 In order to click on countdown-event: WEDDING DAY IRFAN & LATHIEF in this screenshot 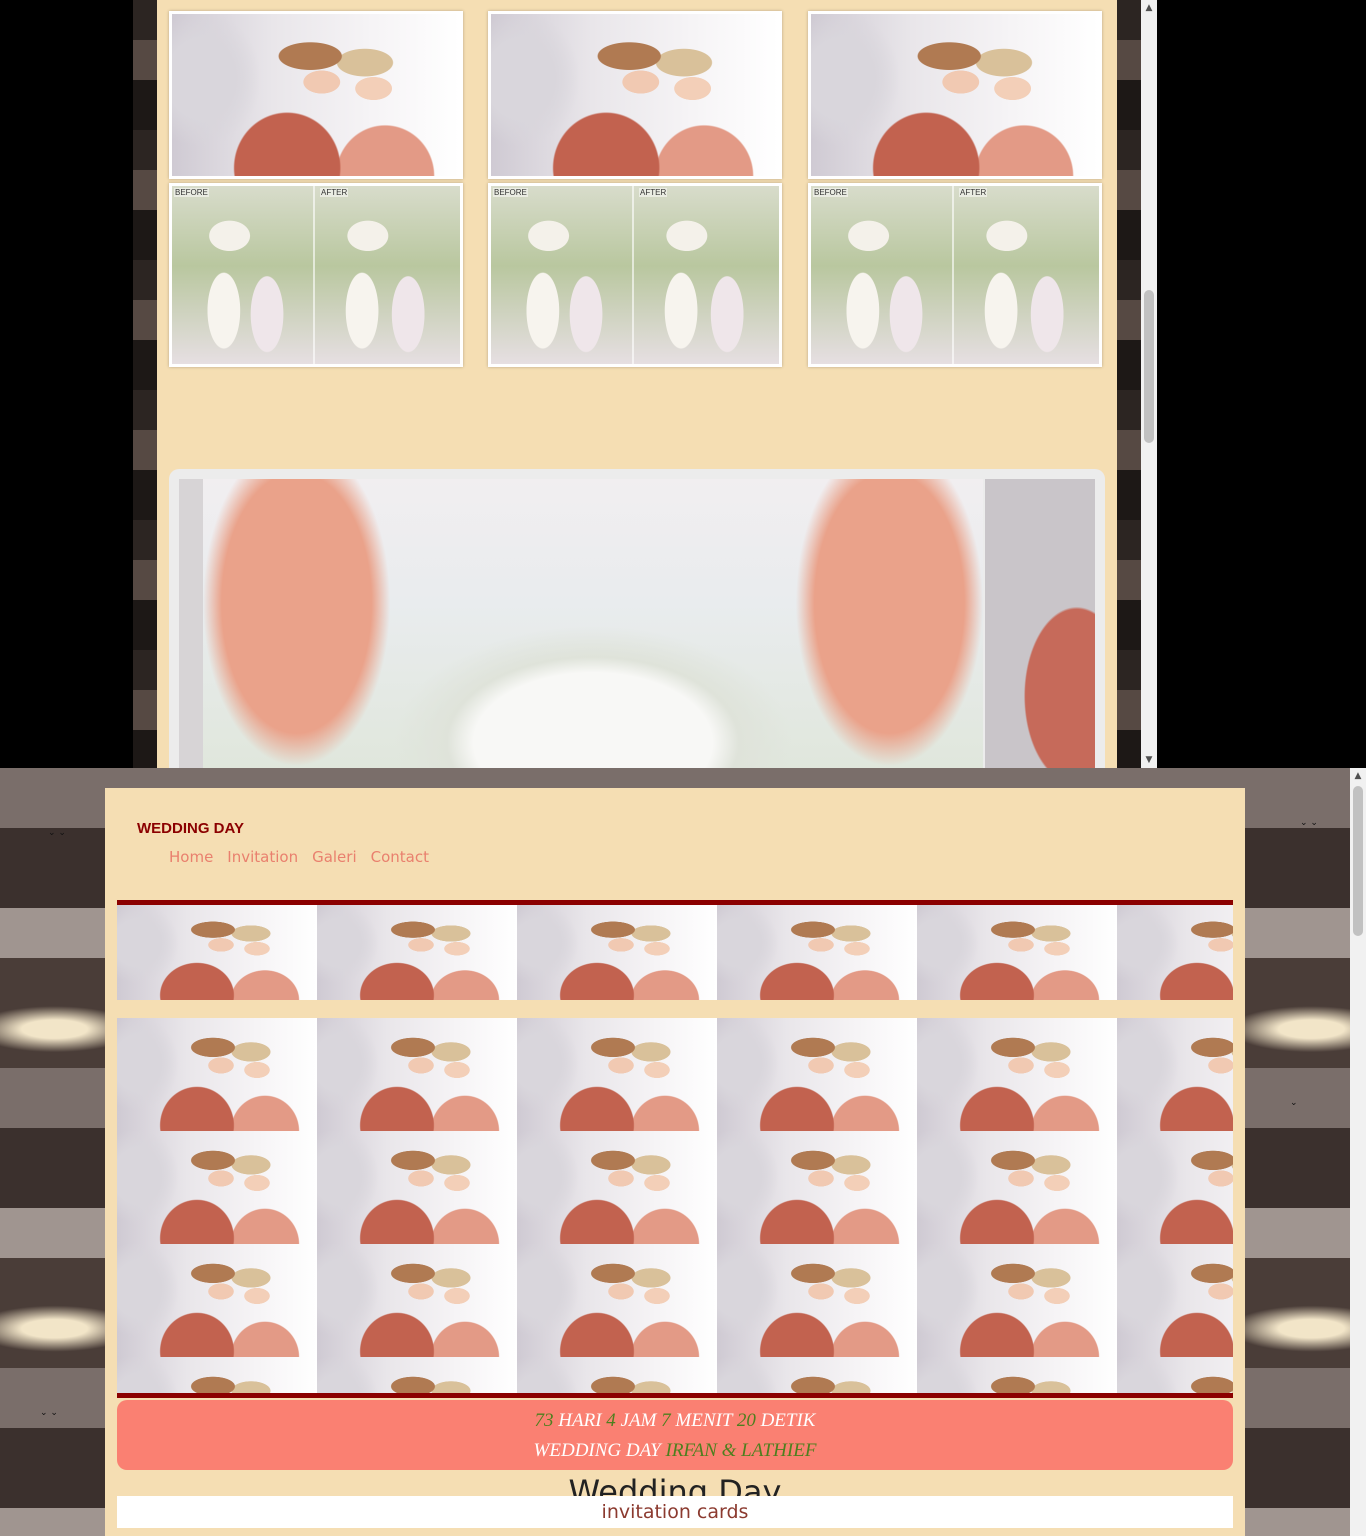, I will do `click(675, 1451)`.